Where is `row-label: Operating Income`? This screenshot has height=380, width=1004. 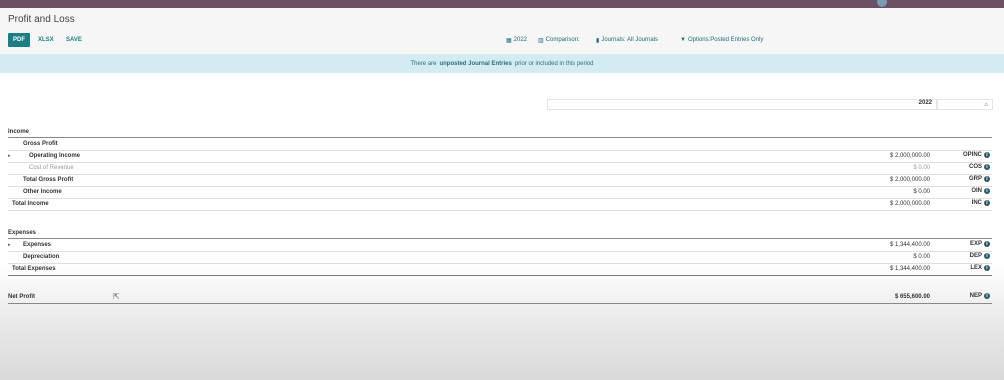 row-label: Operating Income is located at coordinates (55, 156).